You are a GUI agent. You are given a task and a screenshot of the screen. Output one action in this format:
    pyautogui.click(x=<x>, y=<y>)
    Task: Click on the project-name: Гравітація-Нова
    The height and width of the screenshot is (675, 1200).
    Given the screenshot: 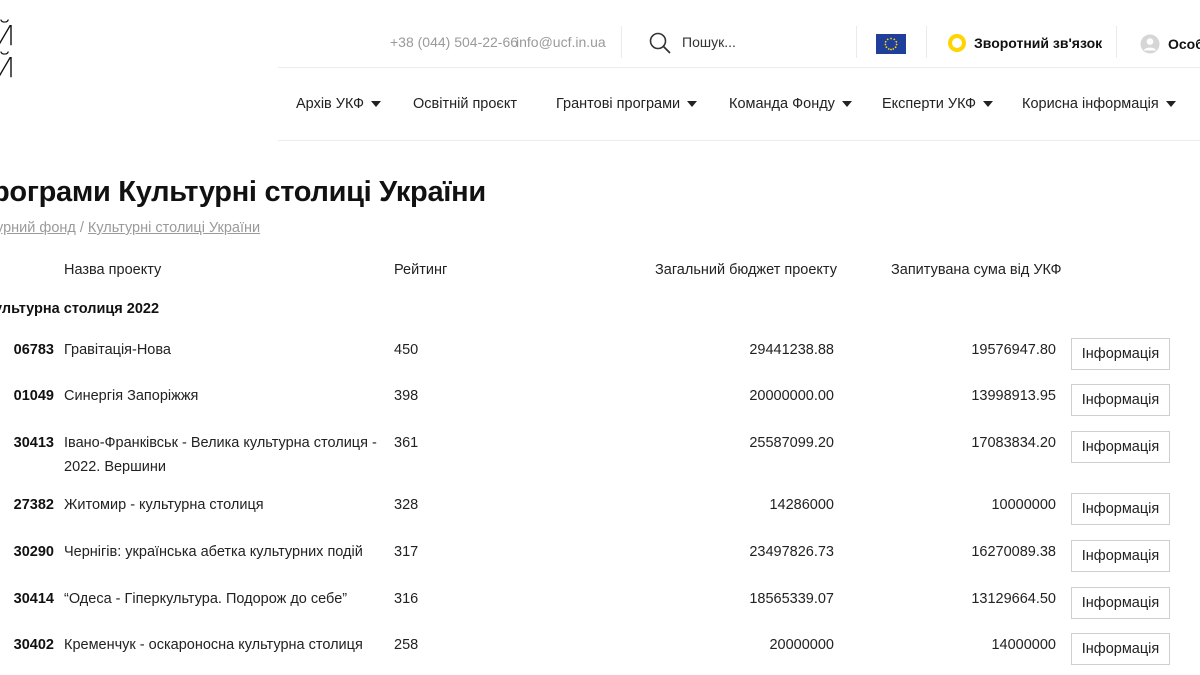 What is the action you would take?
    pyautogui.click(x=117, y=350)
    